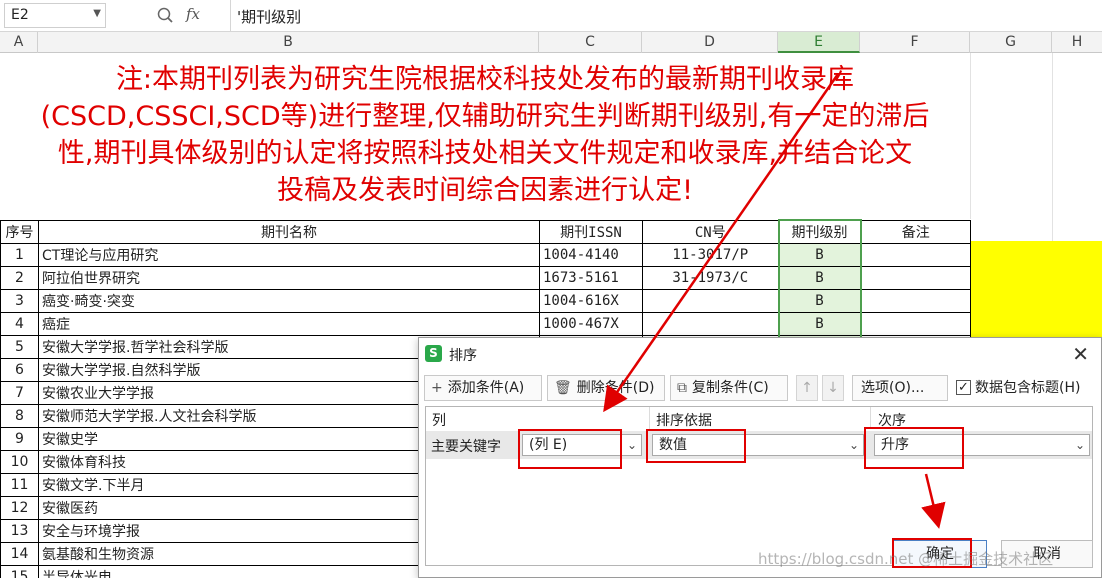  What do you see at coordinates (710, 231) in the screenshot?
I see `table-header-cell: CN号` at bounding box center [710, 231].